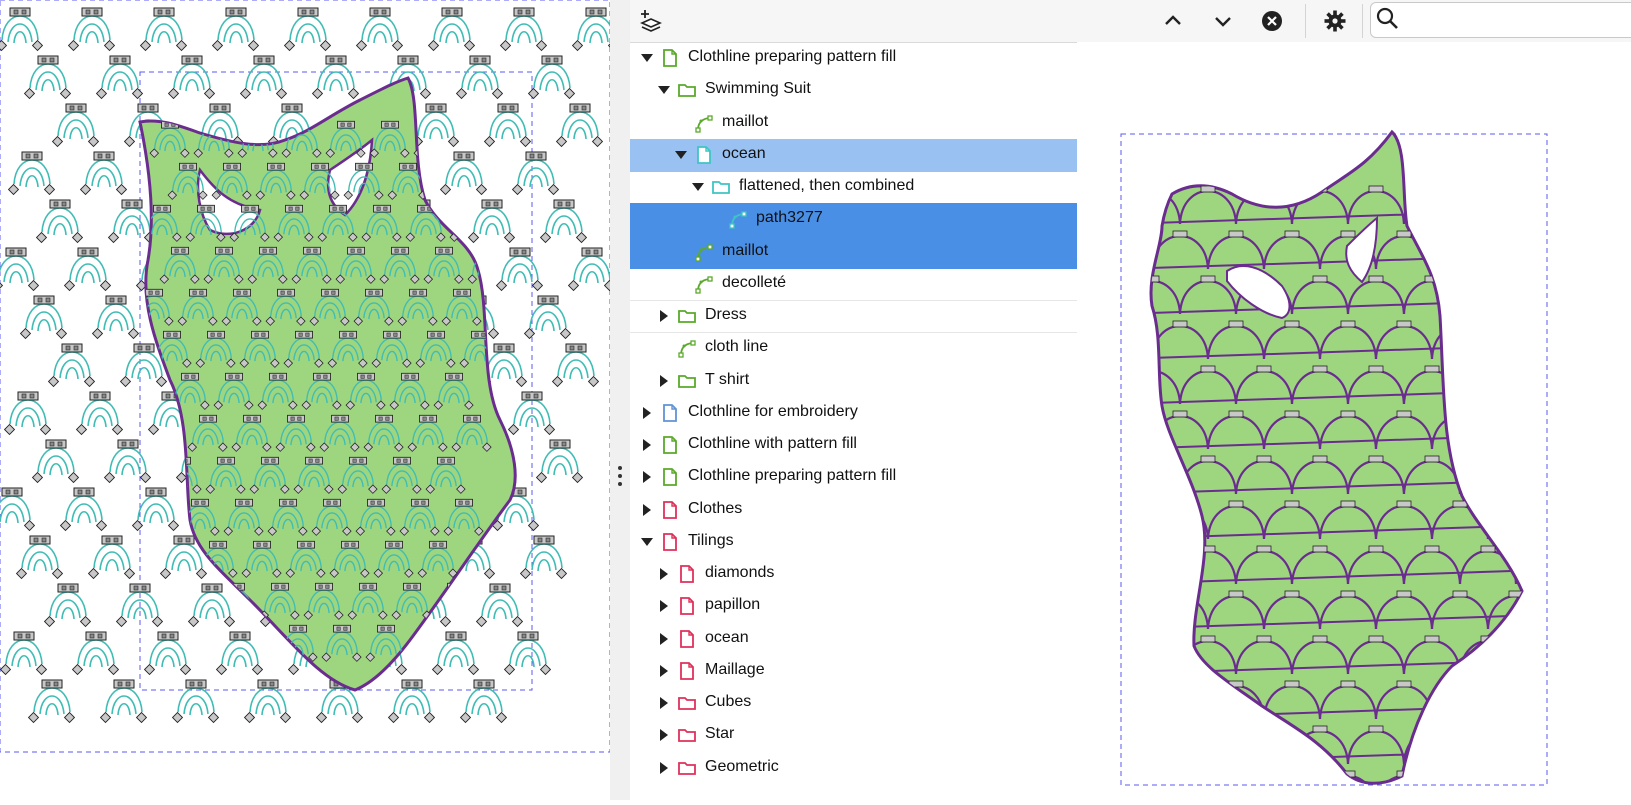 The width and height of the screenshot is (1631, 805). What do you see at coordinates (853, 768) in the screenshot?
I see `tree-row: Geometric` at bounding box center [853, 768].